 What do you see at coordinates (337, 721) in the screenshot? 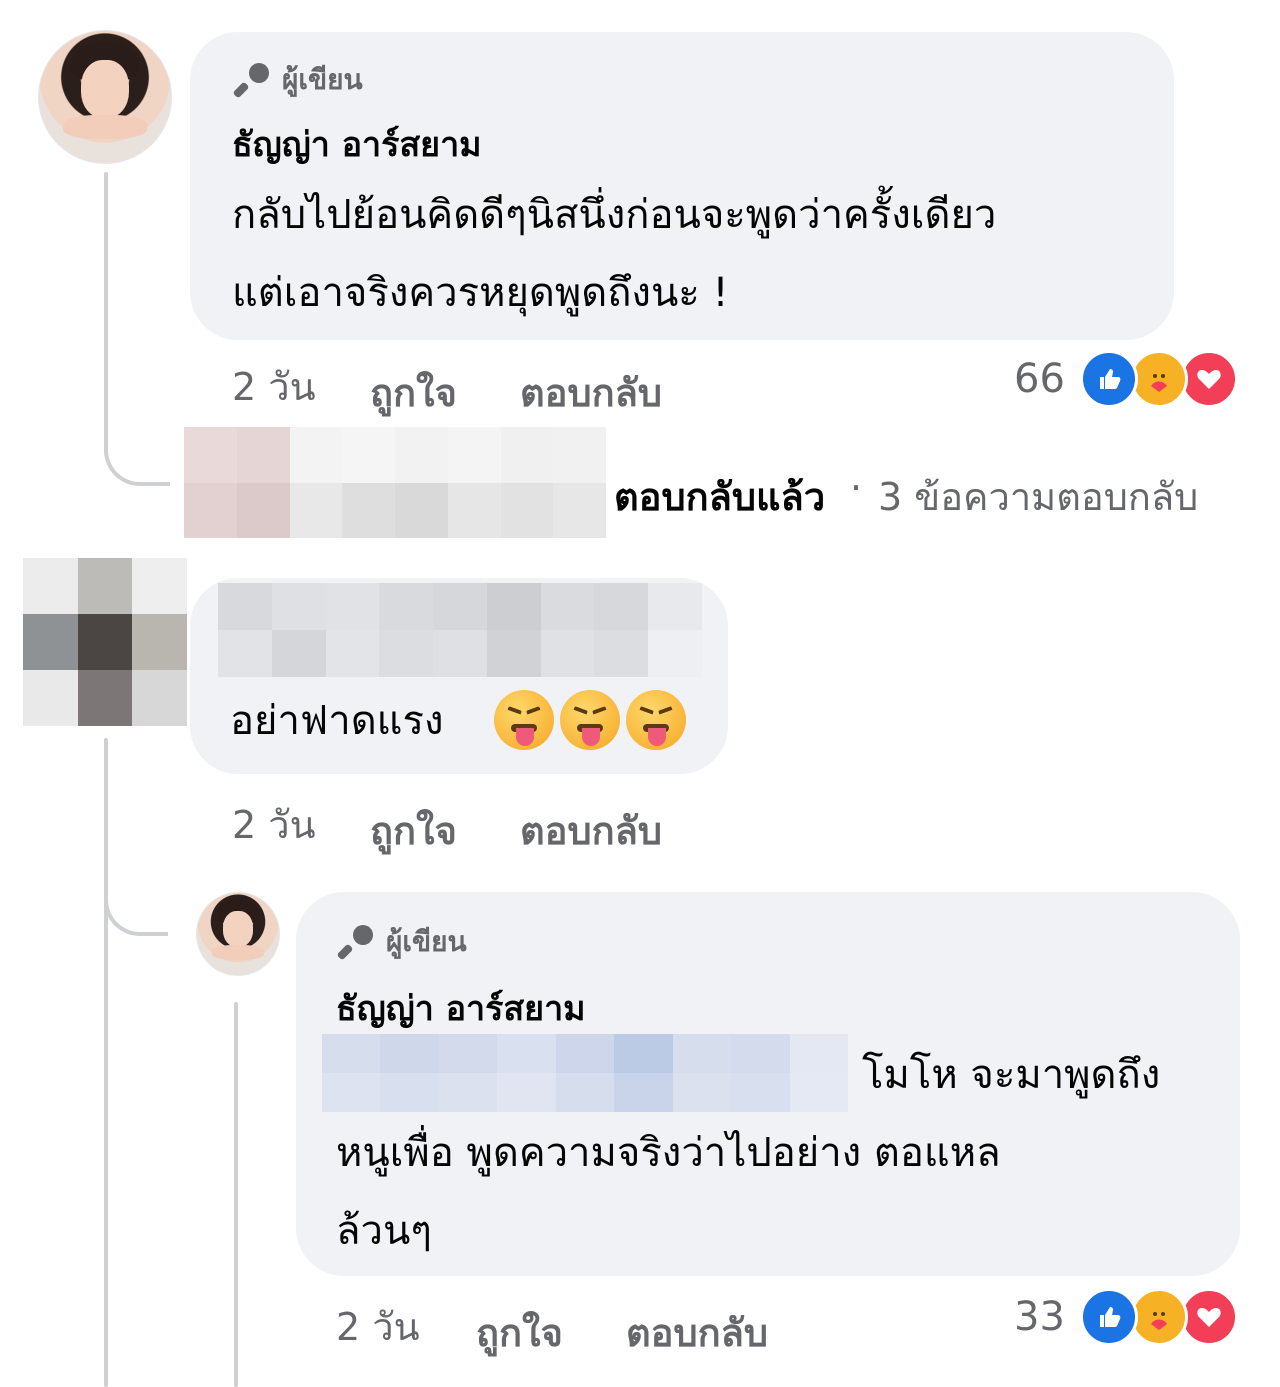
I see `comment-text: อย่าฟาดแรง` at bounding box center [337, 721].